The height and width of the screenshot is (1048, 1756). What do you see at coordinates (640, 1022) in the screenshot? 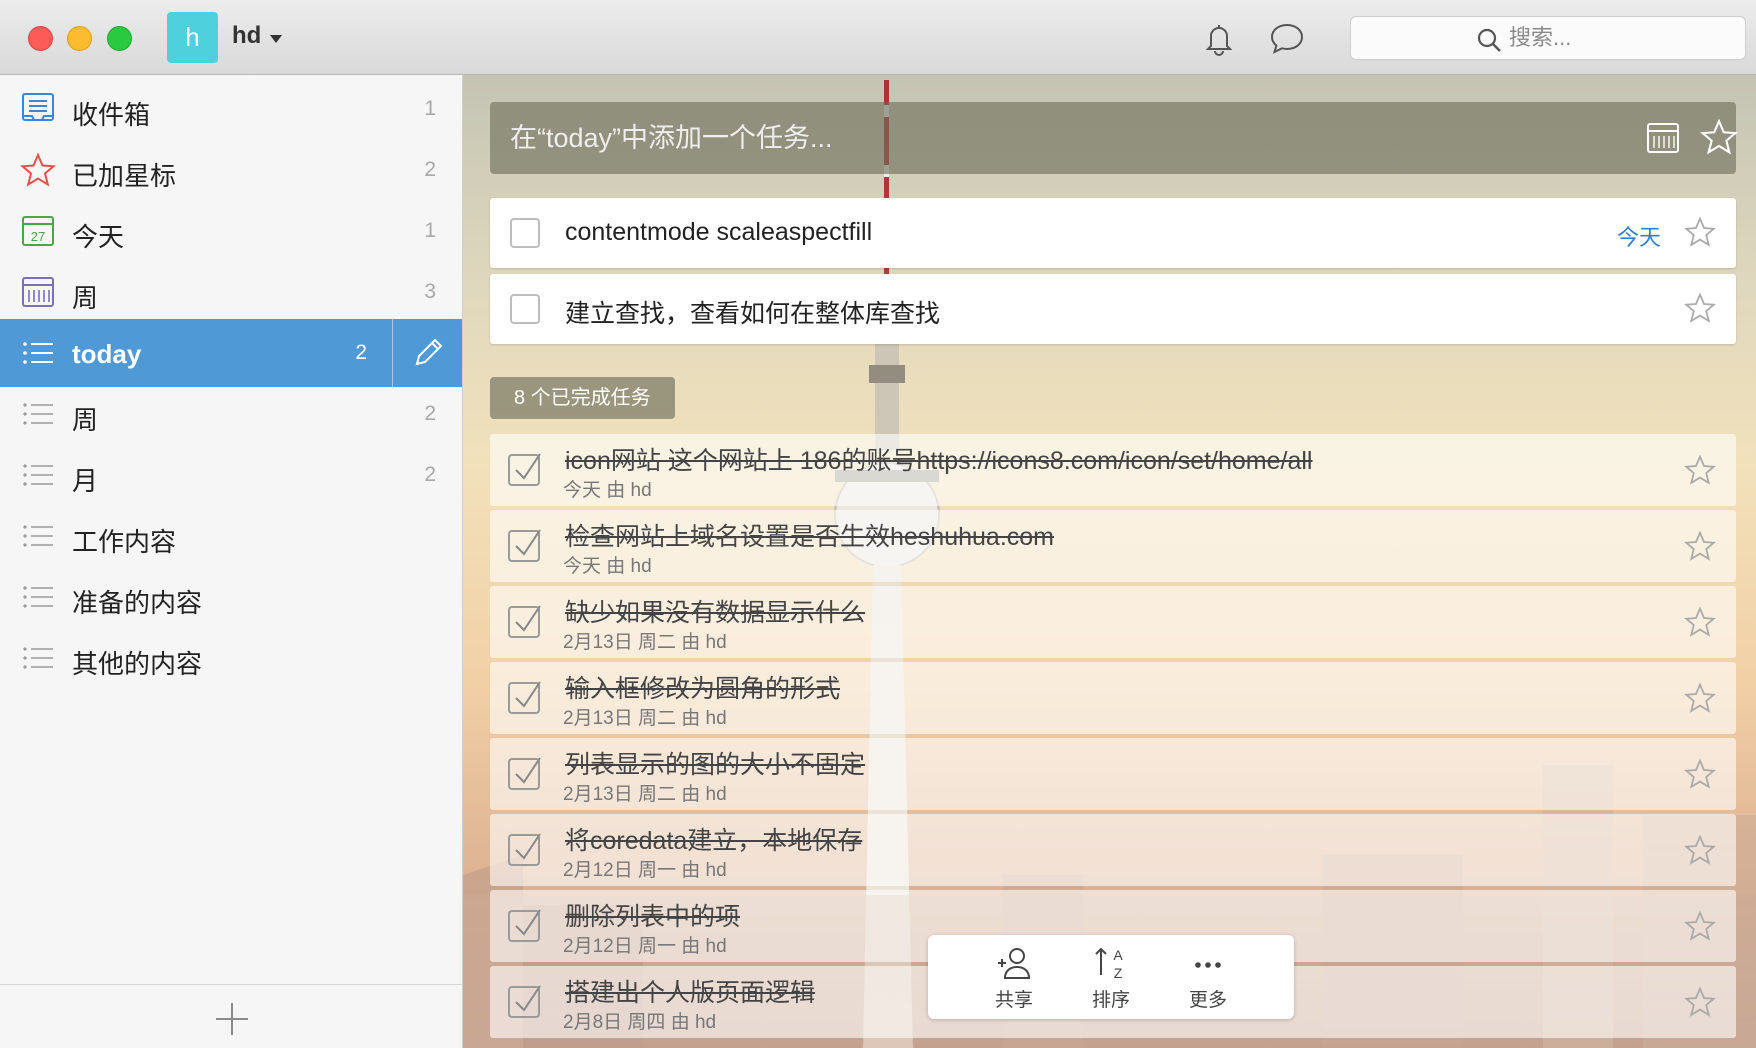
I see `task-meta: 2月8日 周四 由 hd` at bounding box center [640, 1022].